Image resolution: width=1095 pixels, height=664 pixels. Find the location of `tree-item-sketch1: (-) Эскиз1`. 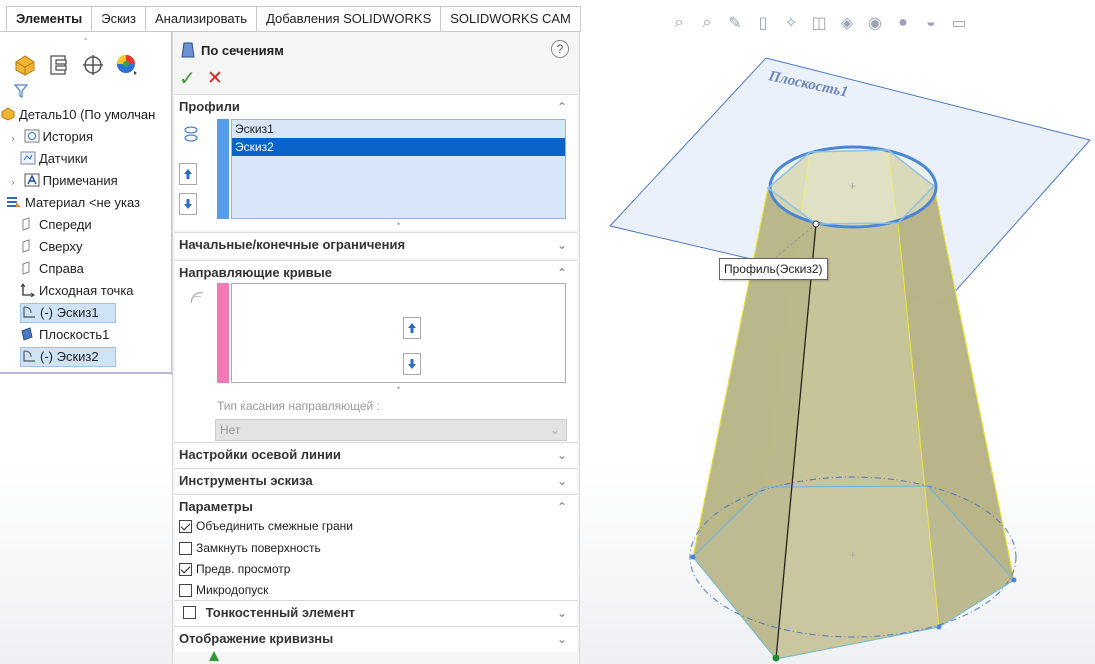

tree-item-sketch1: (-) Эскиз1 is located at coordinates (68, 313).